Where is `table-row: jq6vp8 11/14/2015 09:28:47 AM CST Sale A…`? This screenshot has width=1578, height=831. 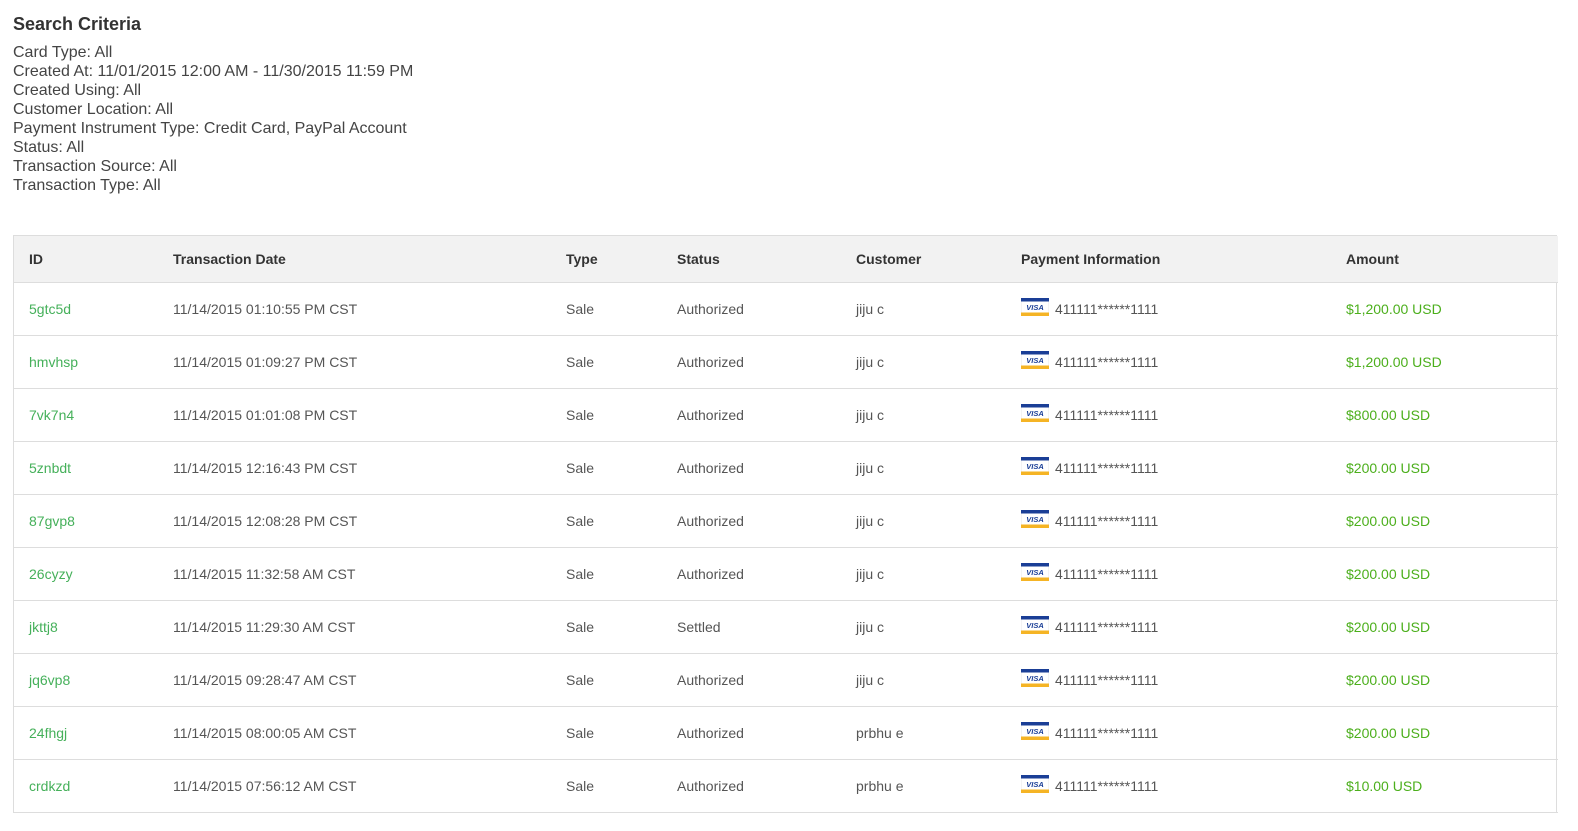 table-row: jq6vp8 11/14/2015 09:28:47 AM CST Sale A… is located at coordinates (786, 679).